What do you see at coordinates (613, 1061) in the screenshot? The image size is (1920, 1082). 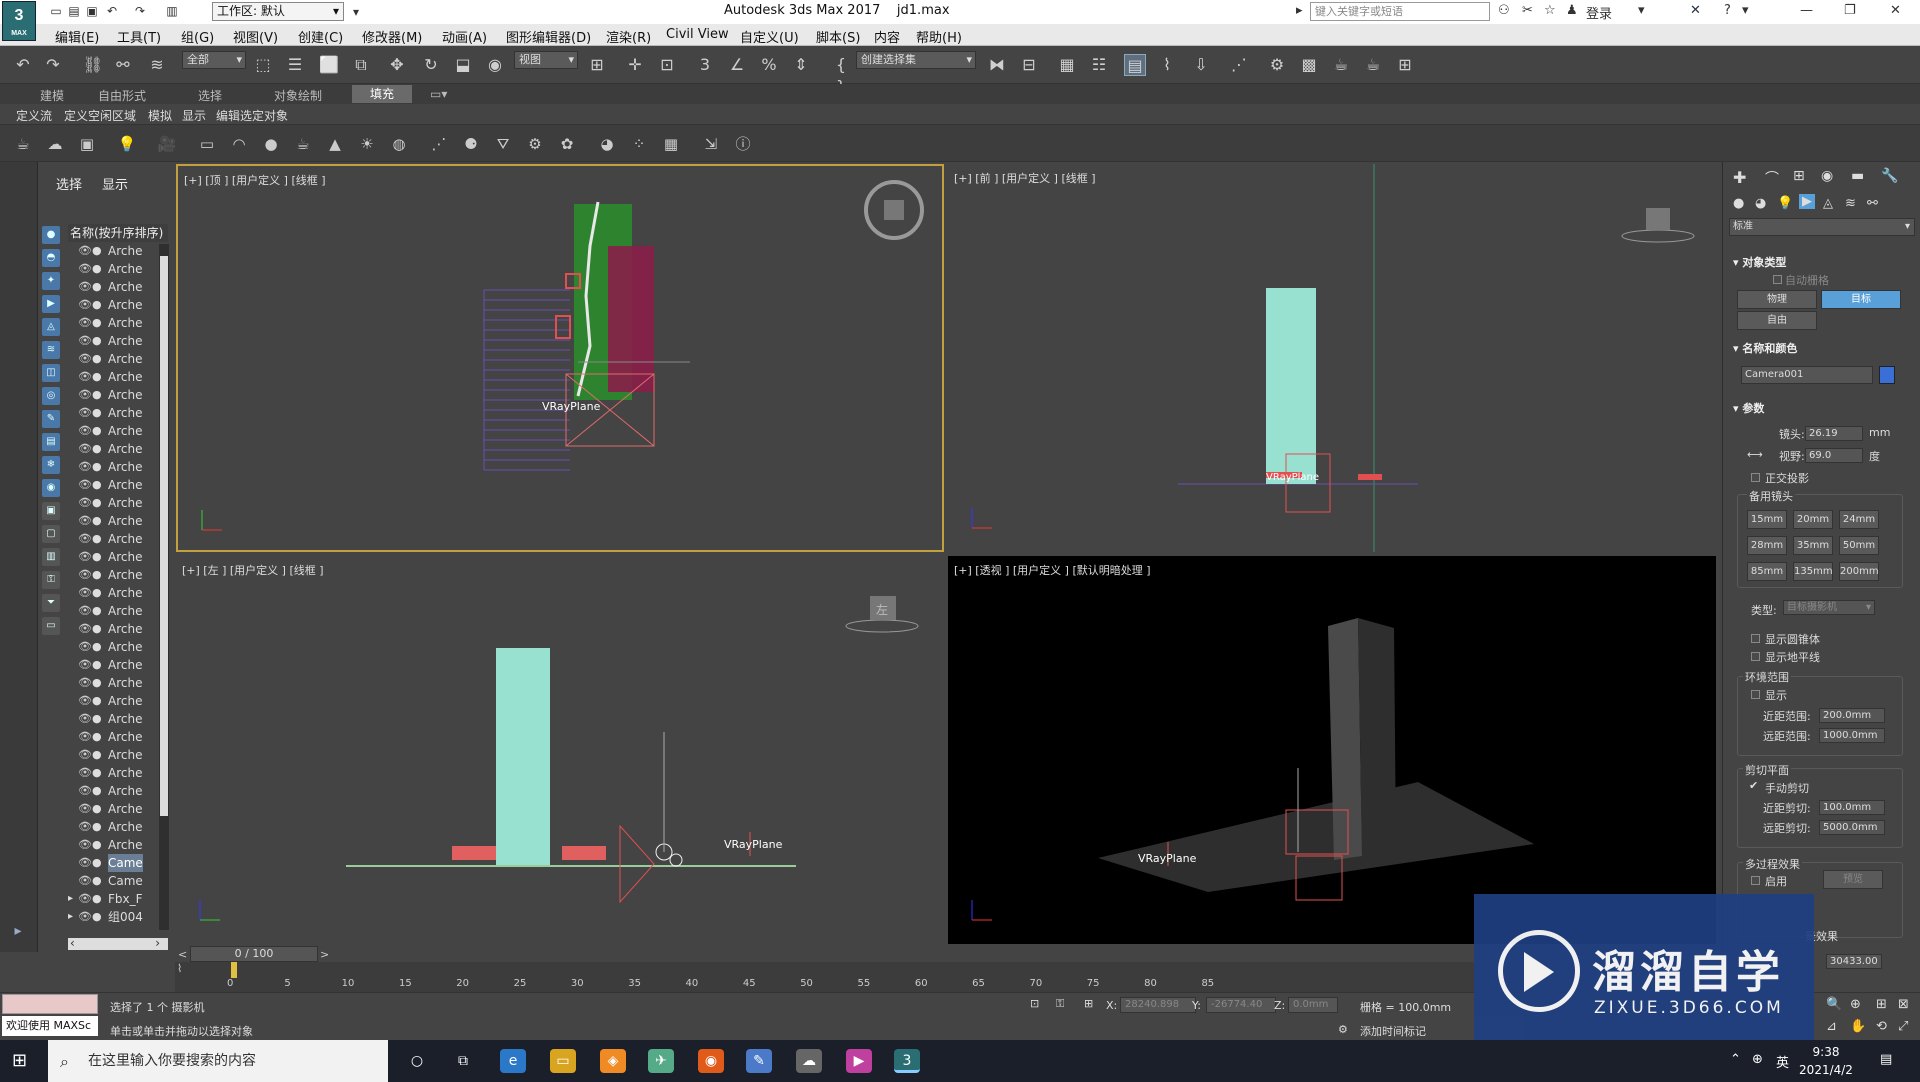 I see `app-orange-icon: ◈` at bounding box center [613, 1061].